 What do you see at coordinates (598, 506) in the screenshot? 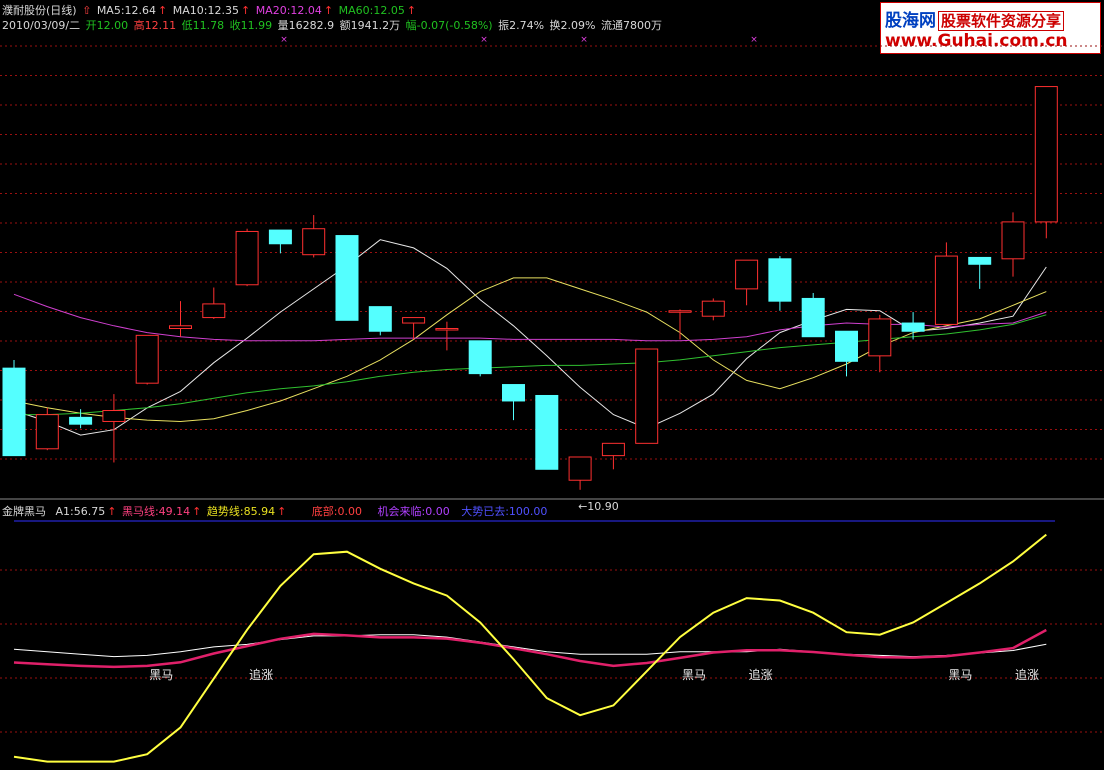
I see `low-price-label: ←10.90` at bounding box center [598, 506].